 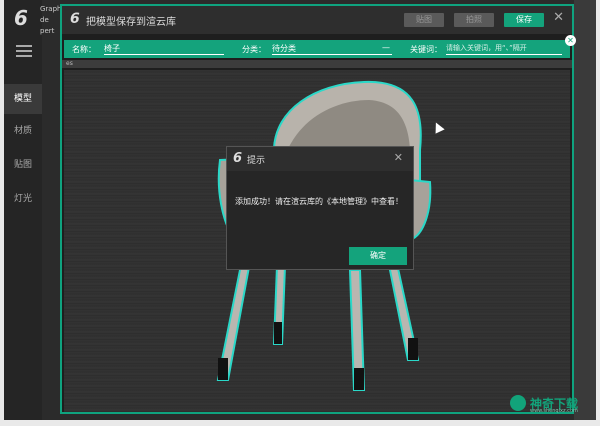 What do you see at coordinates (398, 157) in the screenshot?
I see `message-close-icon: ✕` at bounding box center [398, 157].